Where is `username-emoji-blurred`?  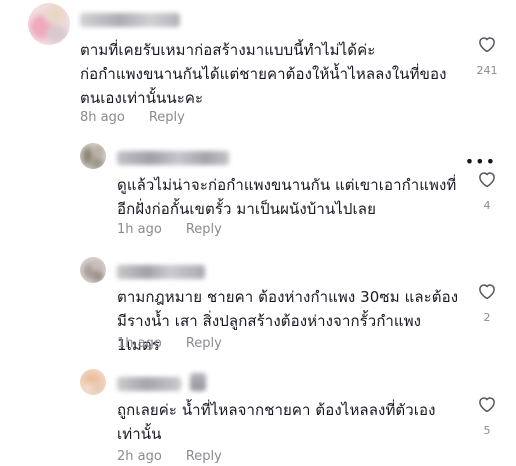 username-emoji-blurred is located at coordinates (198, 382).